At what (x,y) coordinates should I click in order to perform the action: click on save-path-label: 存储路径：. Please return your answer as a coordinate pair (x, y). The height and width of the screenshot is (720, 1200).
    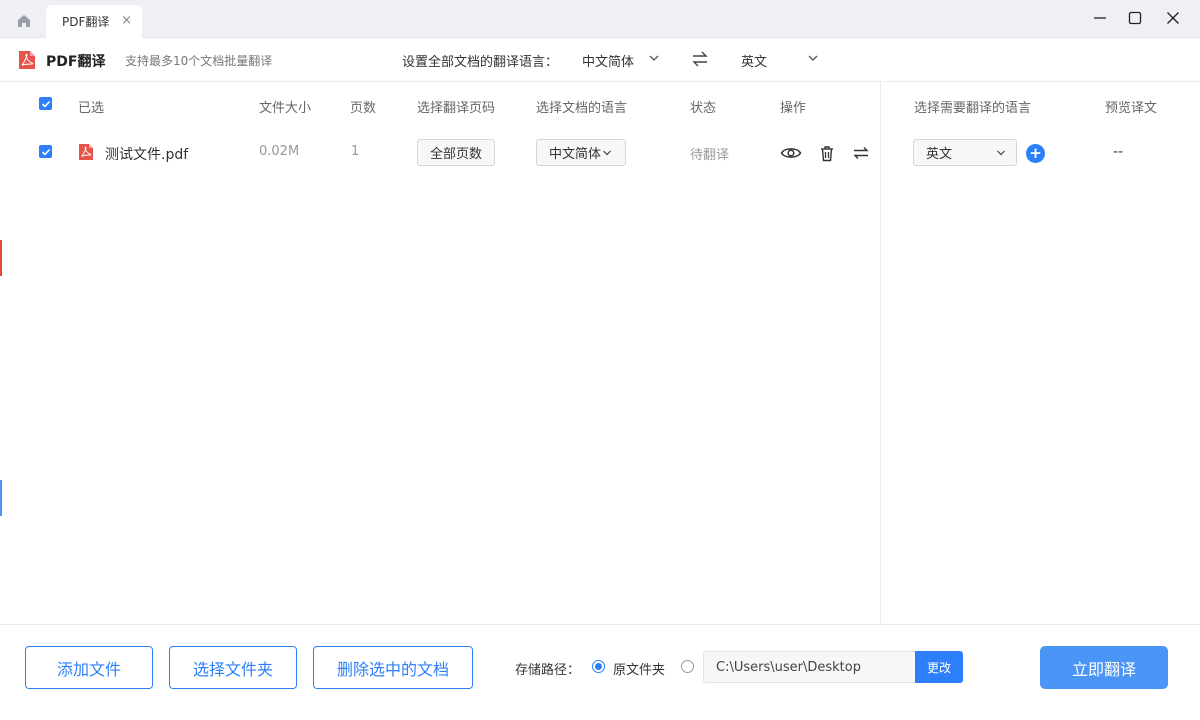
    Looking at the image, I should click on (548, 670).